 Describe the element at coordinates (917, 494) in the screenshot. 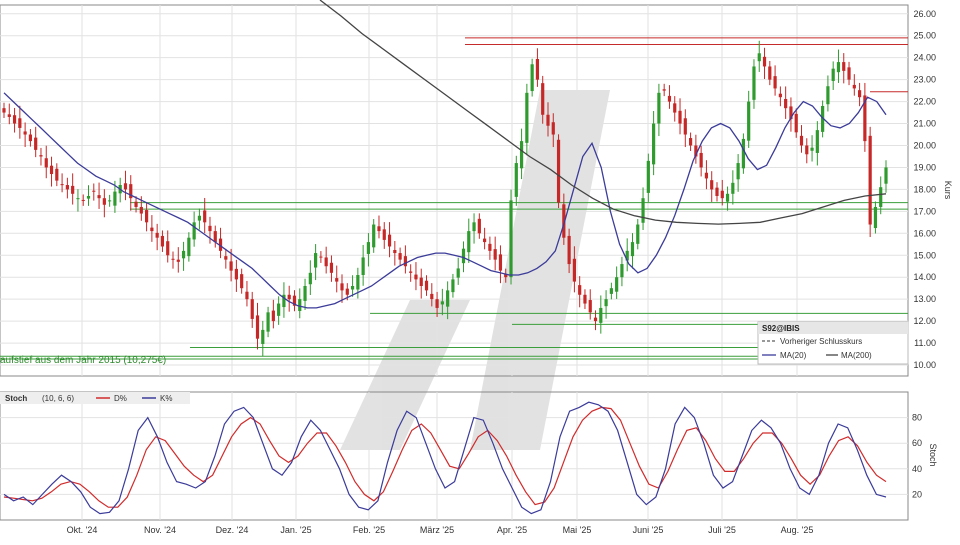

I see `stoch-y-tick-label: 20` at that location.